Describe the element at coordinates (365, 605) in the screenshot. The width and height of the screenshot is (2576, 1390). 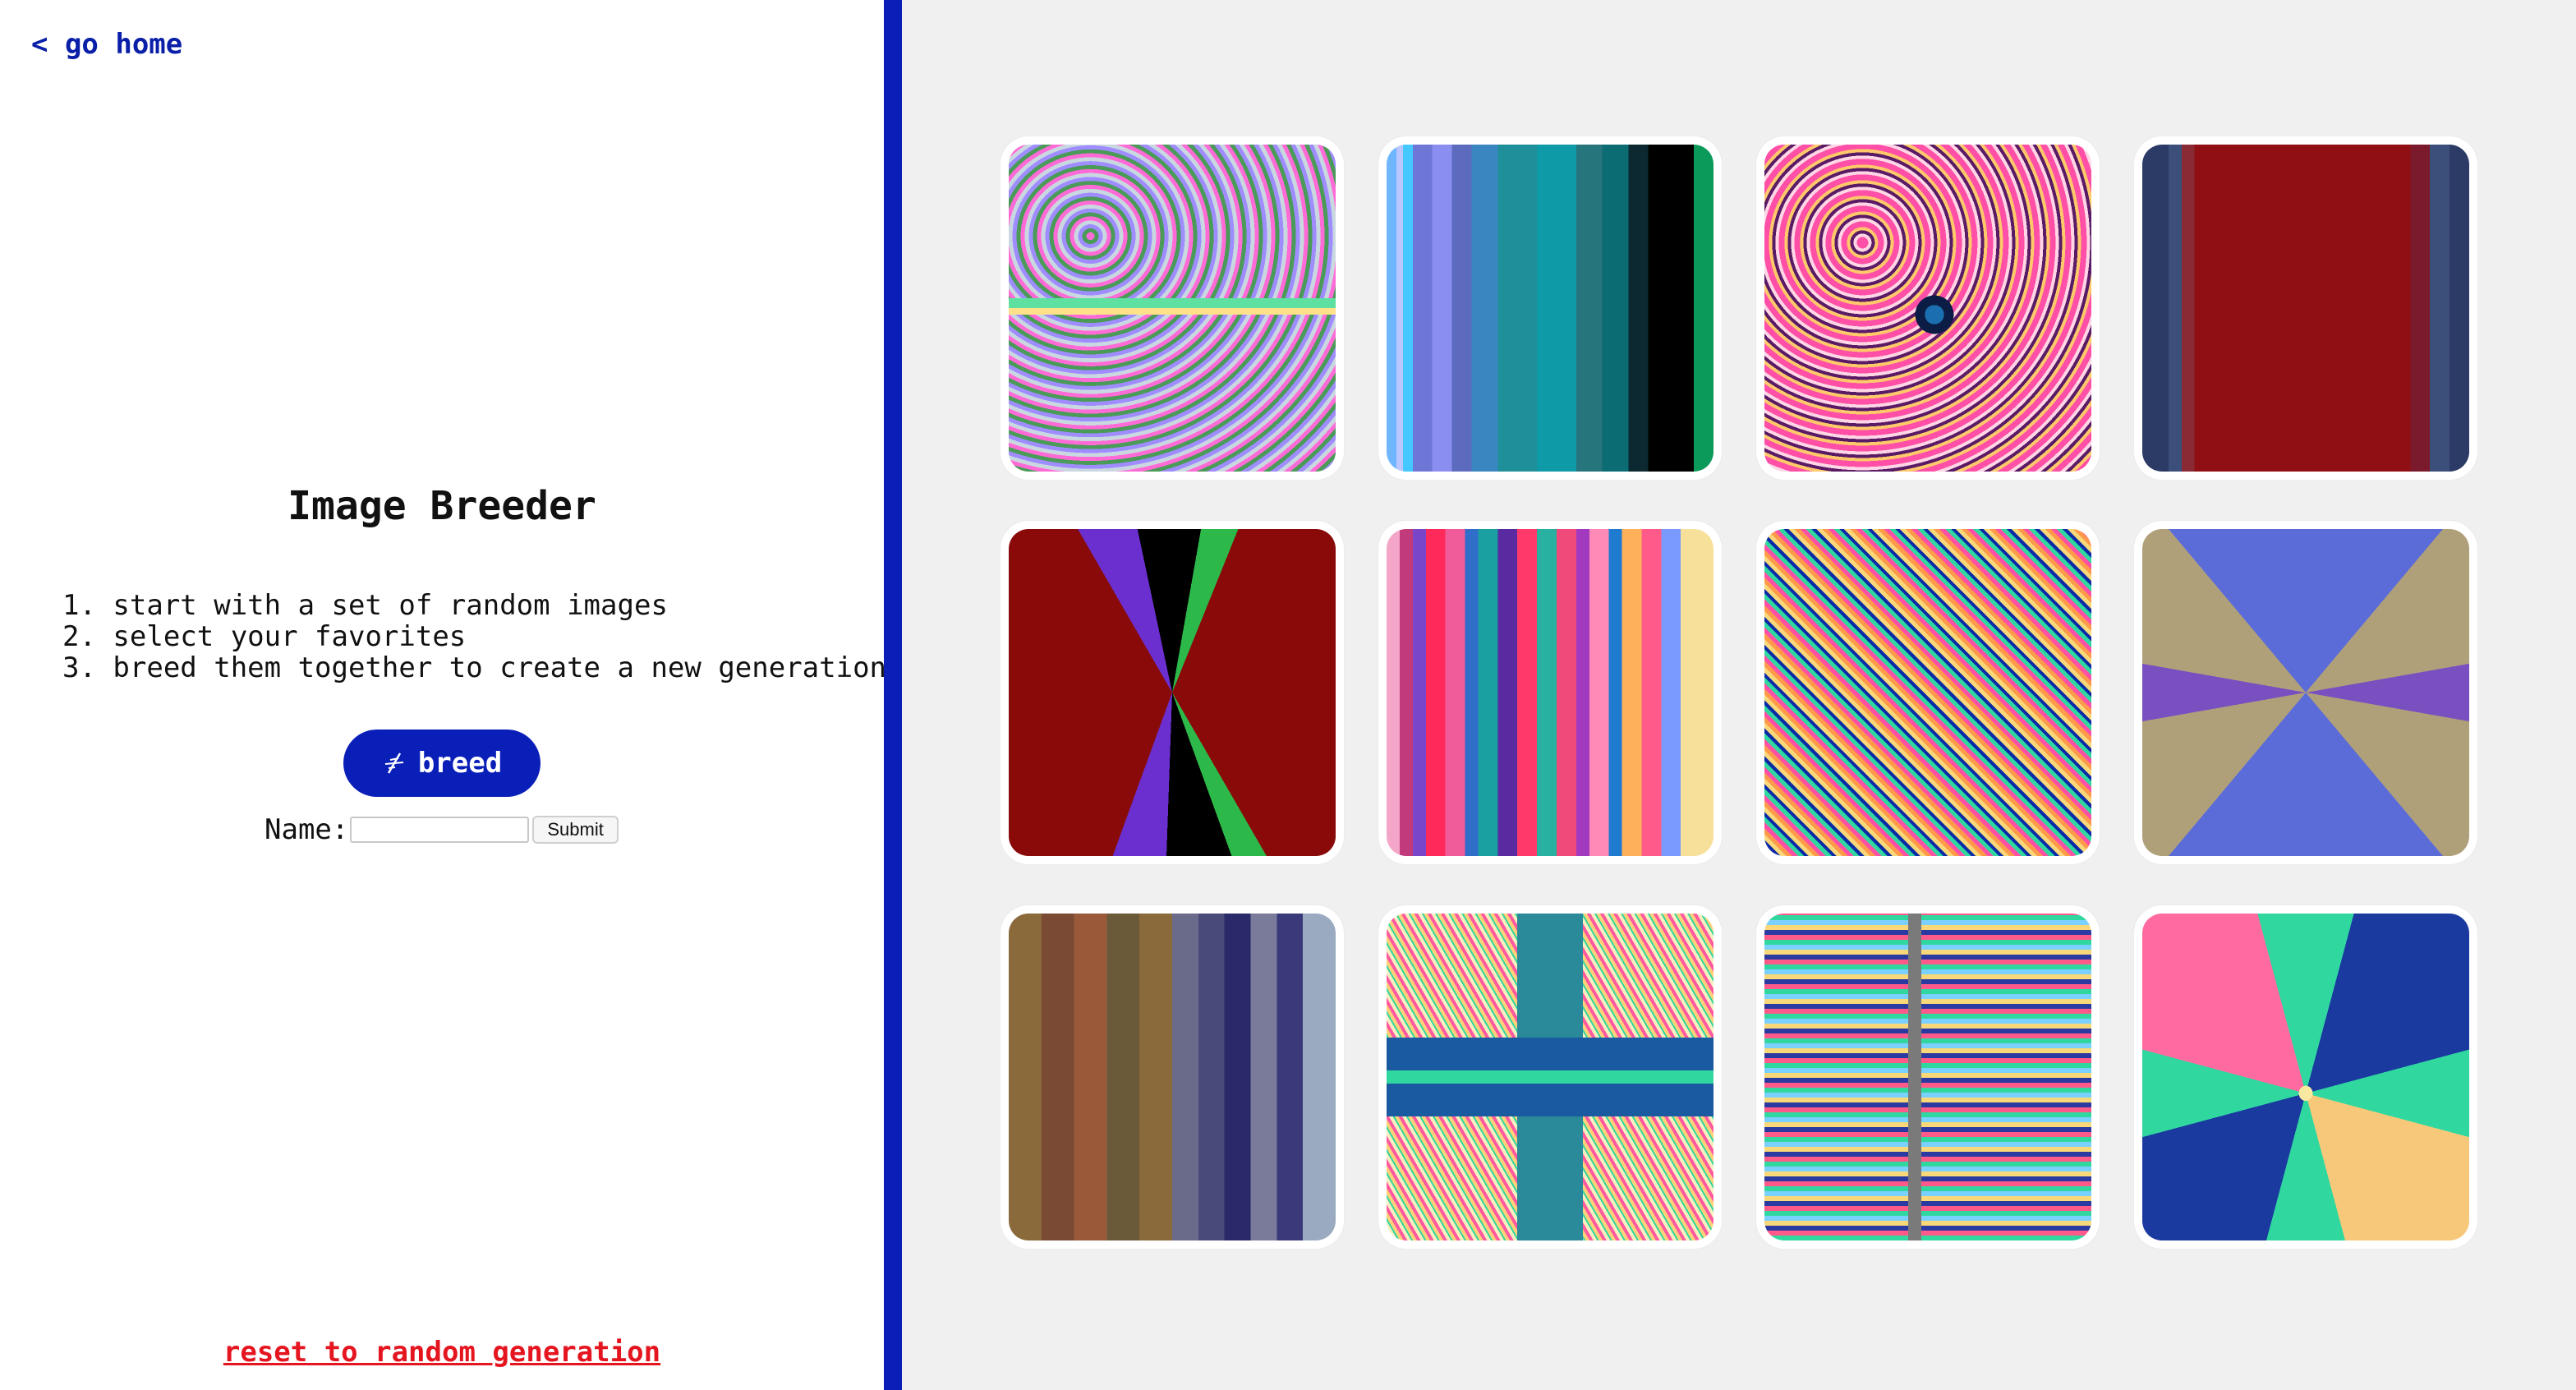
I see `instruction-step: 1. start with a set of random images` at that location.